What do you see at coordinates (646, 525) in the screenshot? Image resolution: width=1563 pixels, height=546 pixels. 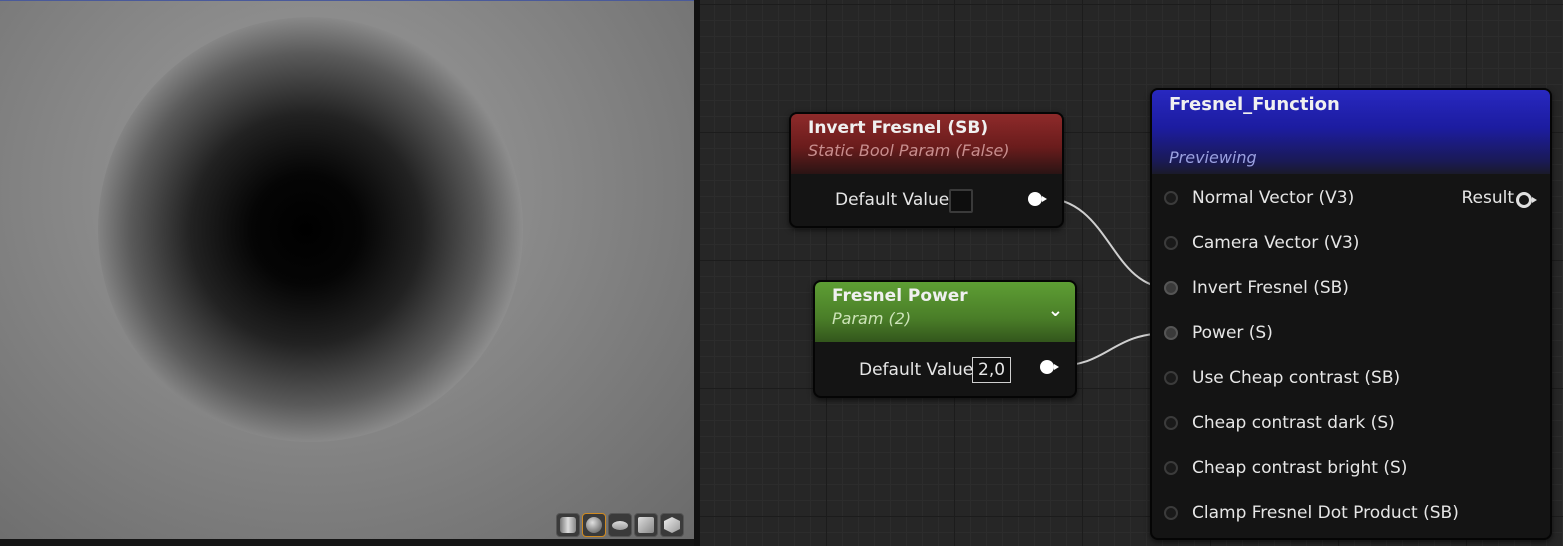 I see `cube-icon` at bounding box center [646, 525].